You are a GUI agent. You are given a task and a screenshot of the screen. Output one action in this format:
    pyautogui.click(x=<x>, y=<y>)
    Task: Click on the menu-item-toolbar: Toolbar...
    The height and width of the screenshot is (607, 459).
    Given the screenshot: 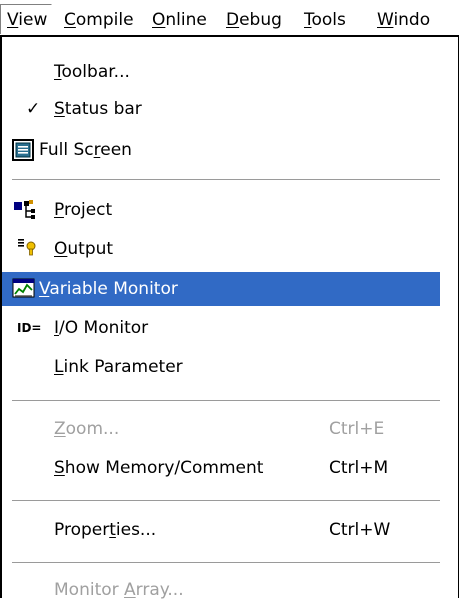 What is the action you would take?
    pyautogui.click(x=221, y=72)
    